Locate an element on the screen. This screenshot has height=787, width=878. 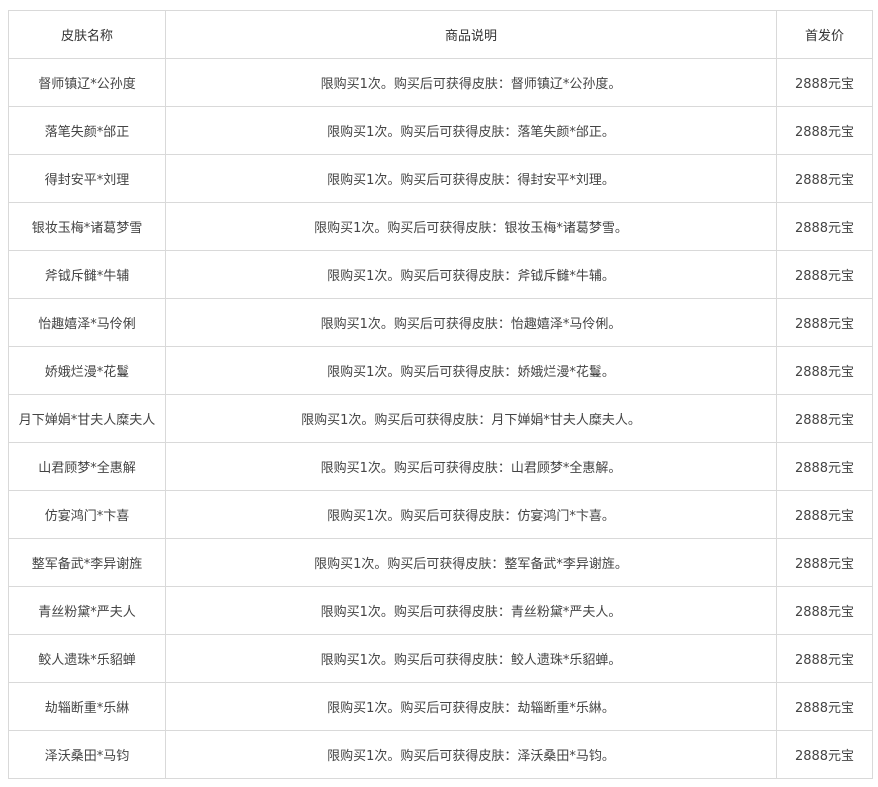
table-row: 泽沃桑田*马钧 限购买1次。购买后可获得皮肤：泽沃桑田*马钧。 2888元宝 is located at coordinates (440, 754).